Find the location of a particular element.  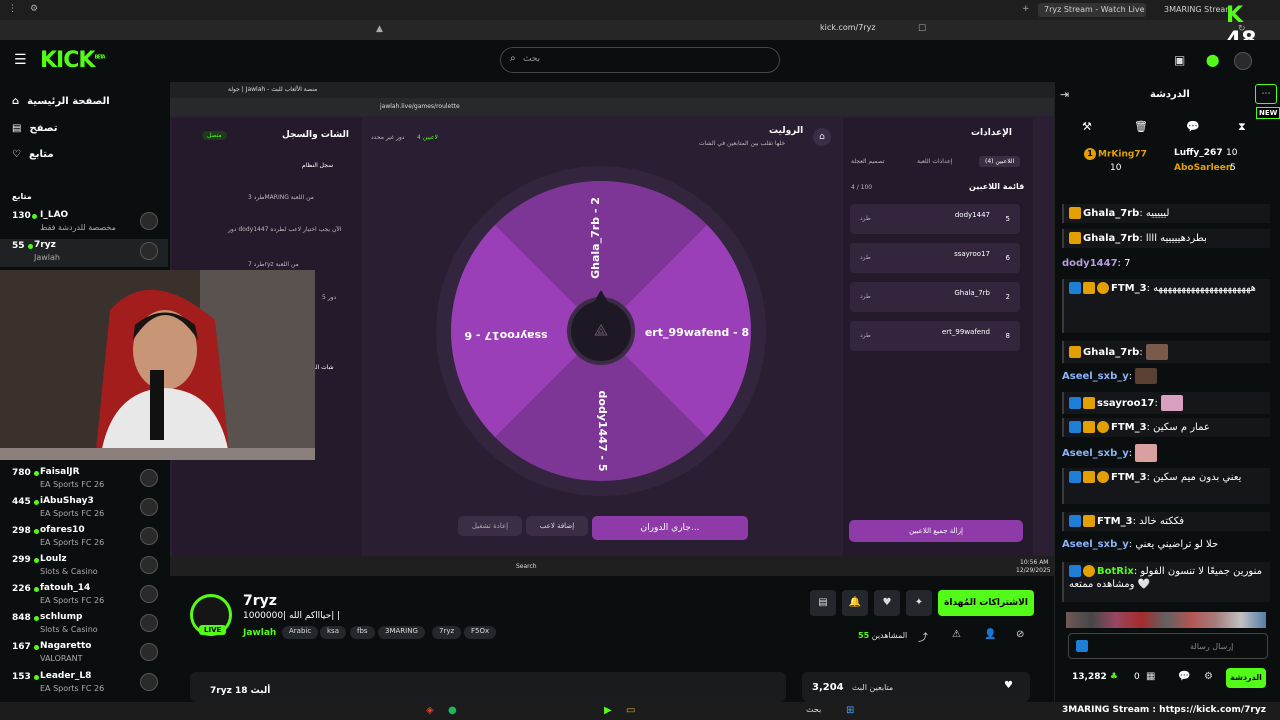

settings-gear-icon: ⚙ is located at coordinates (1208, 676).